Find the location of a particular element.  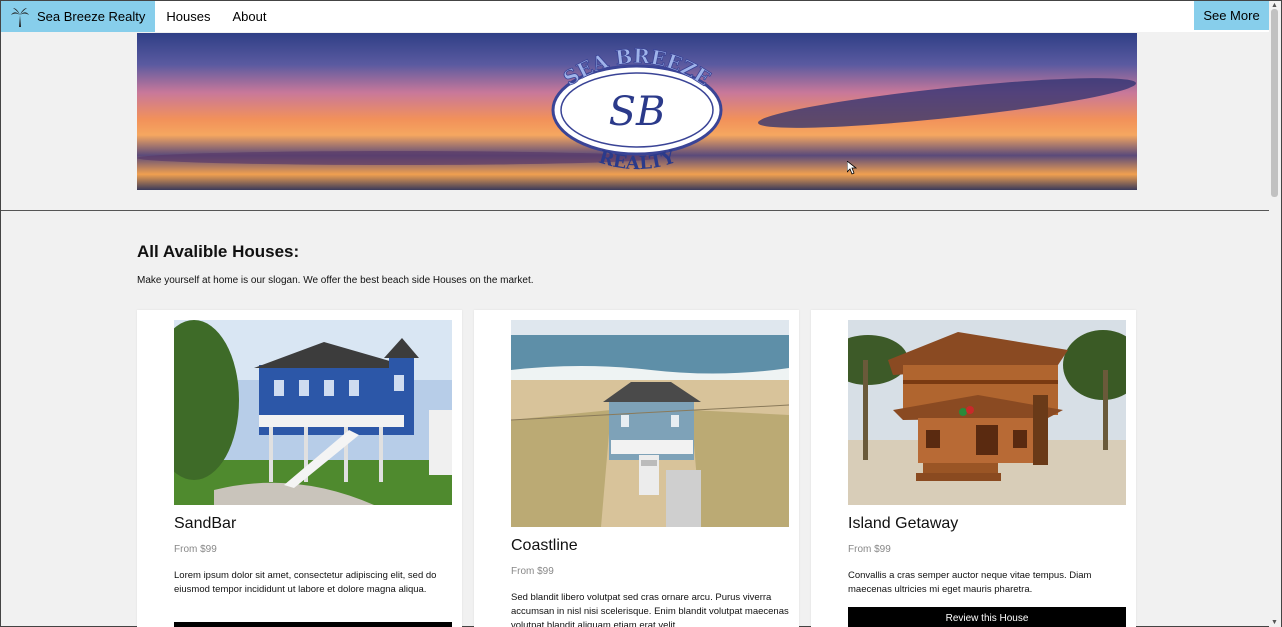

see-more-button: See More is located at coordinates (1231, 15).